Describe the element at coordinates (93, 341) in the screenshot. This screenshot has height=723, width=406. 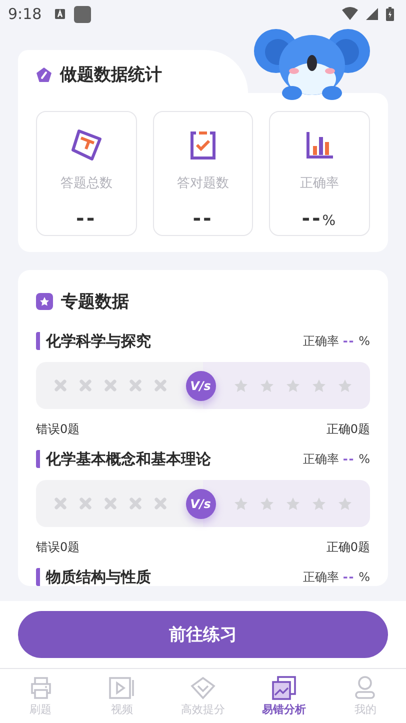
I see `topic-title: 化学科学与探究` at that location.